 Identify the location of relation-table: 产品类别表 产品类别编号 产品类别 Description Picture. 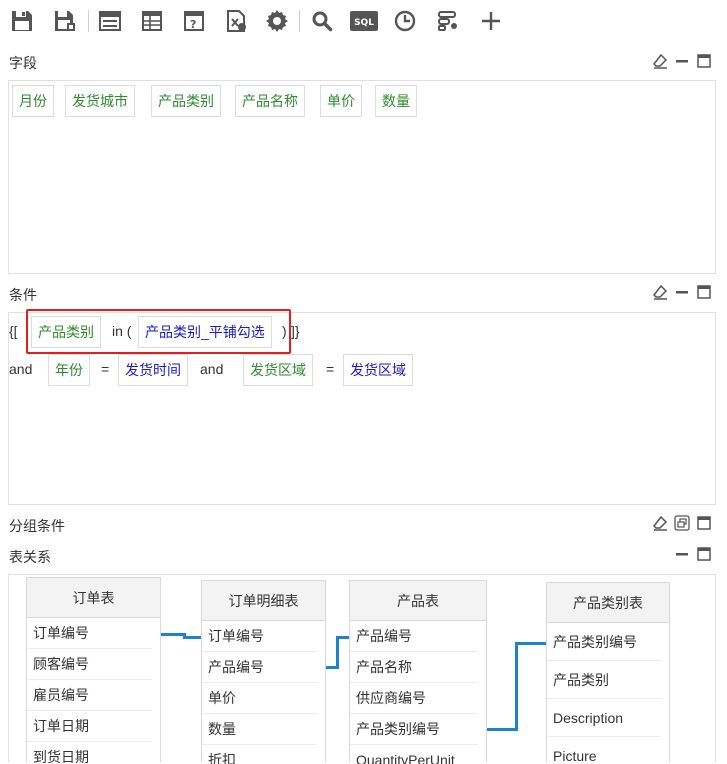
(608, 673).